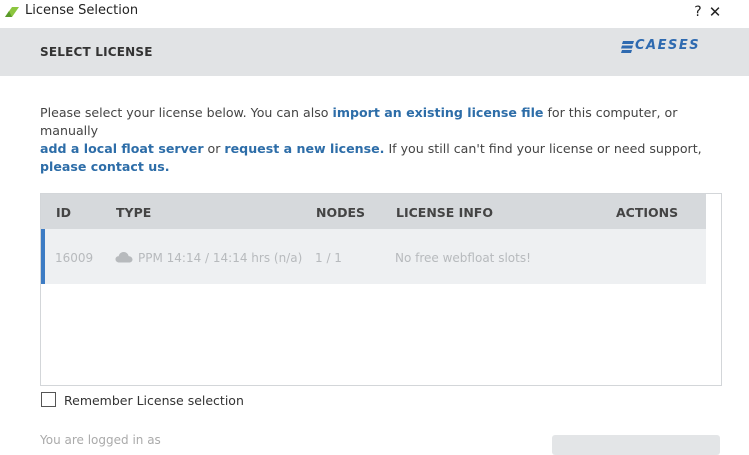  I want to click on row-selection-marker, so click(43, 256).